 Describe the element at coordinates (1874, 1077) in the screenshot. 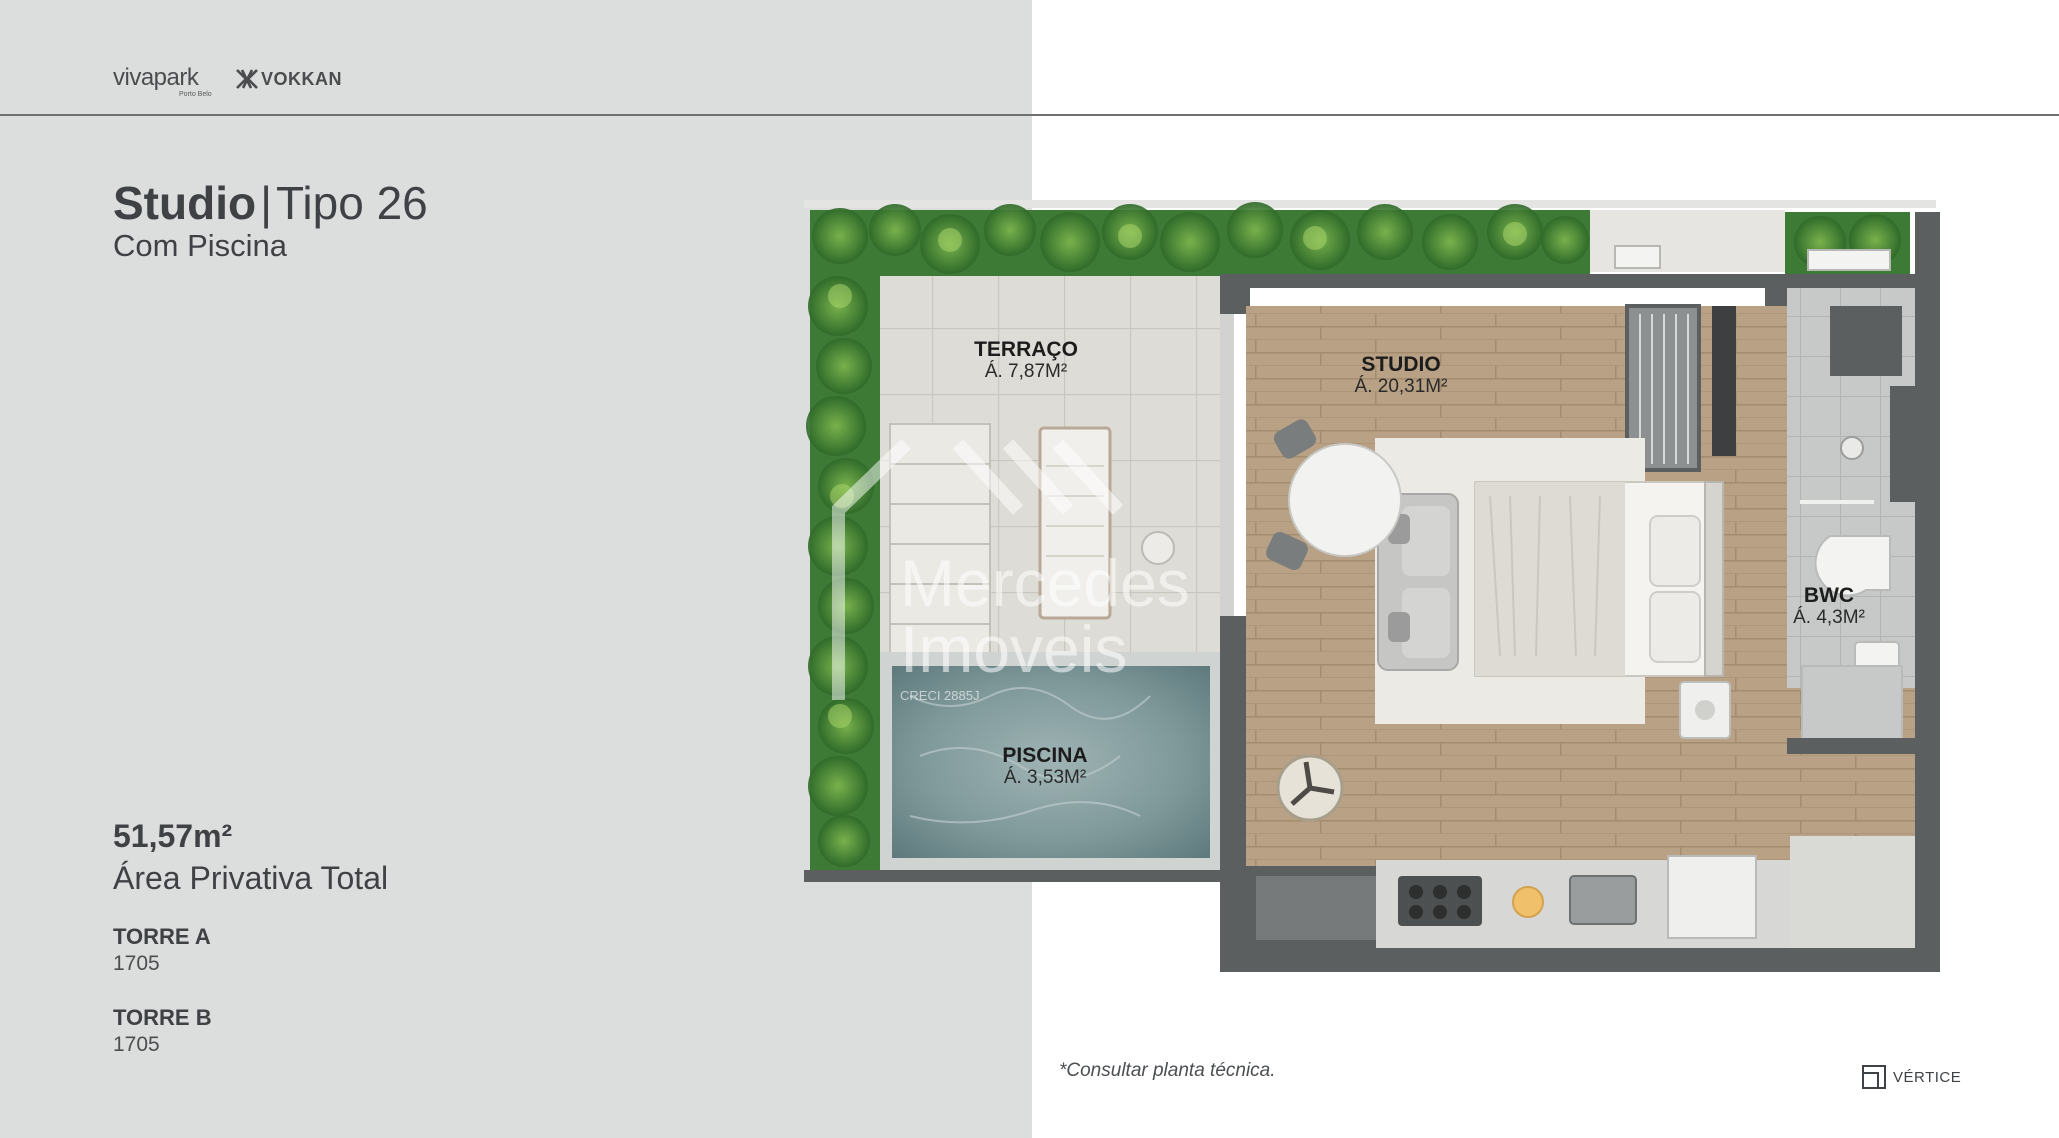

I see `vertice-mark-icon` at that location.